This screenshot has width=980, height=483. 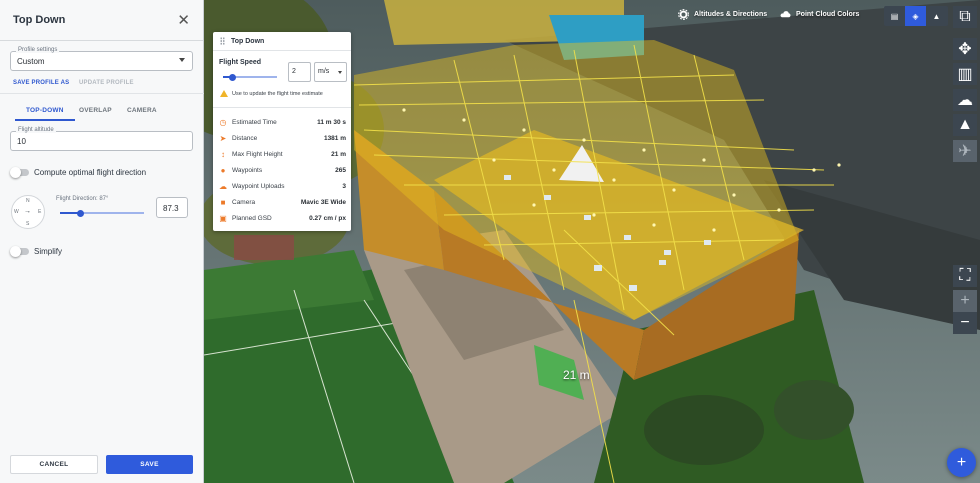 What do you see at coordinates (223, 186) in the screenshot?
I see `cloud-upload-icon: ☁` at bounding box center [223, 186].